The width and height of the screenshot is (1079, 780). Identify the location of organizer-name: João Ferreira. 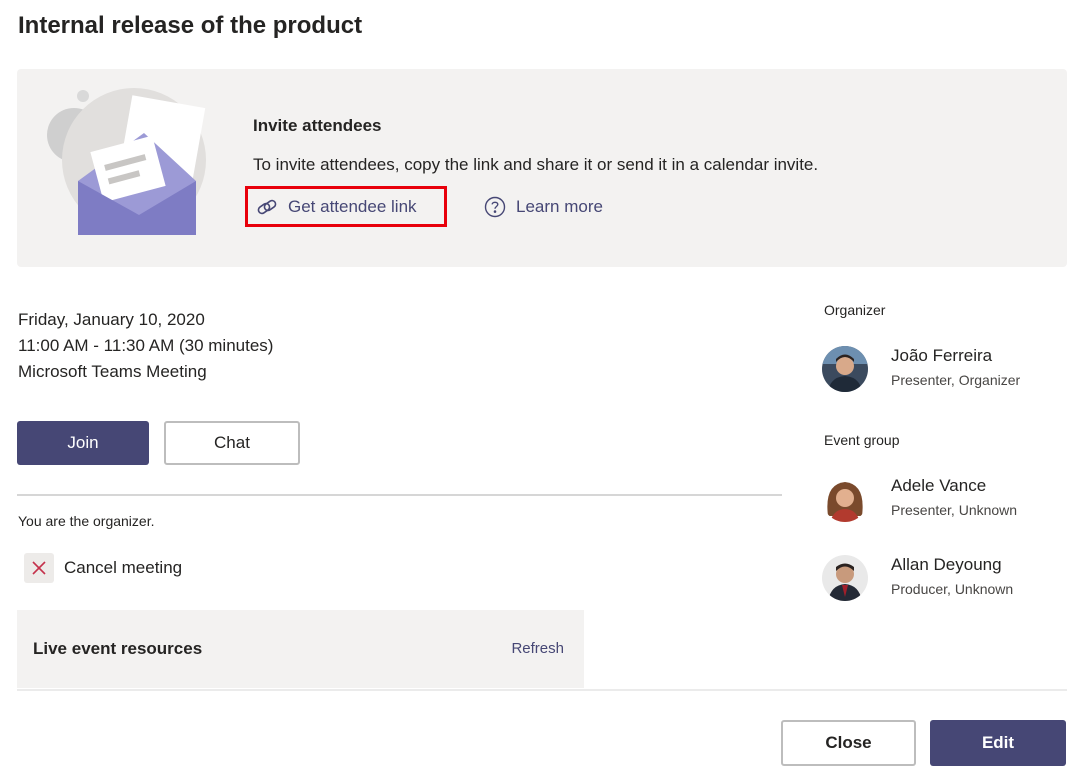
(942, 355).